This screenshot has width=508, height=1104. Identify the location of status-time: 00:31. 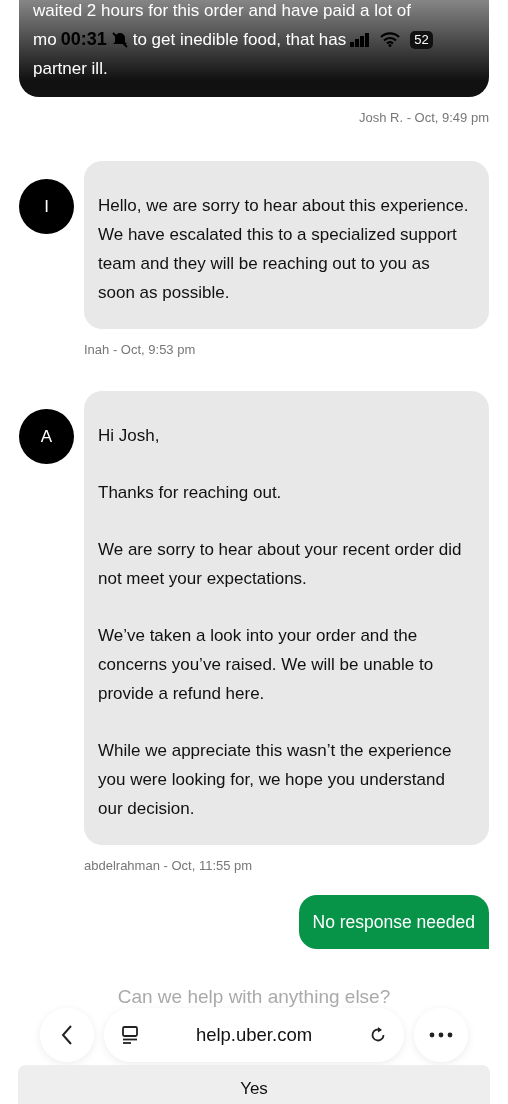
(83, 39).